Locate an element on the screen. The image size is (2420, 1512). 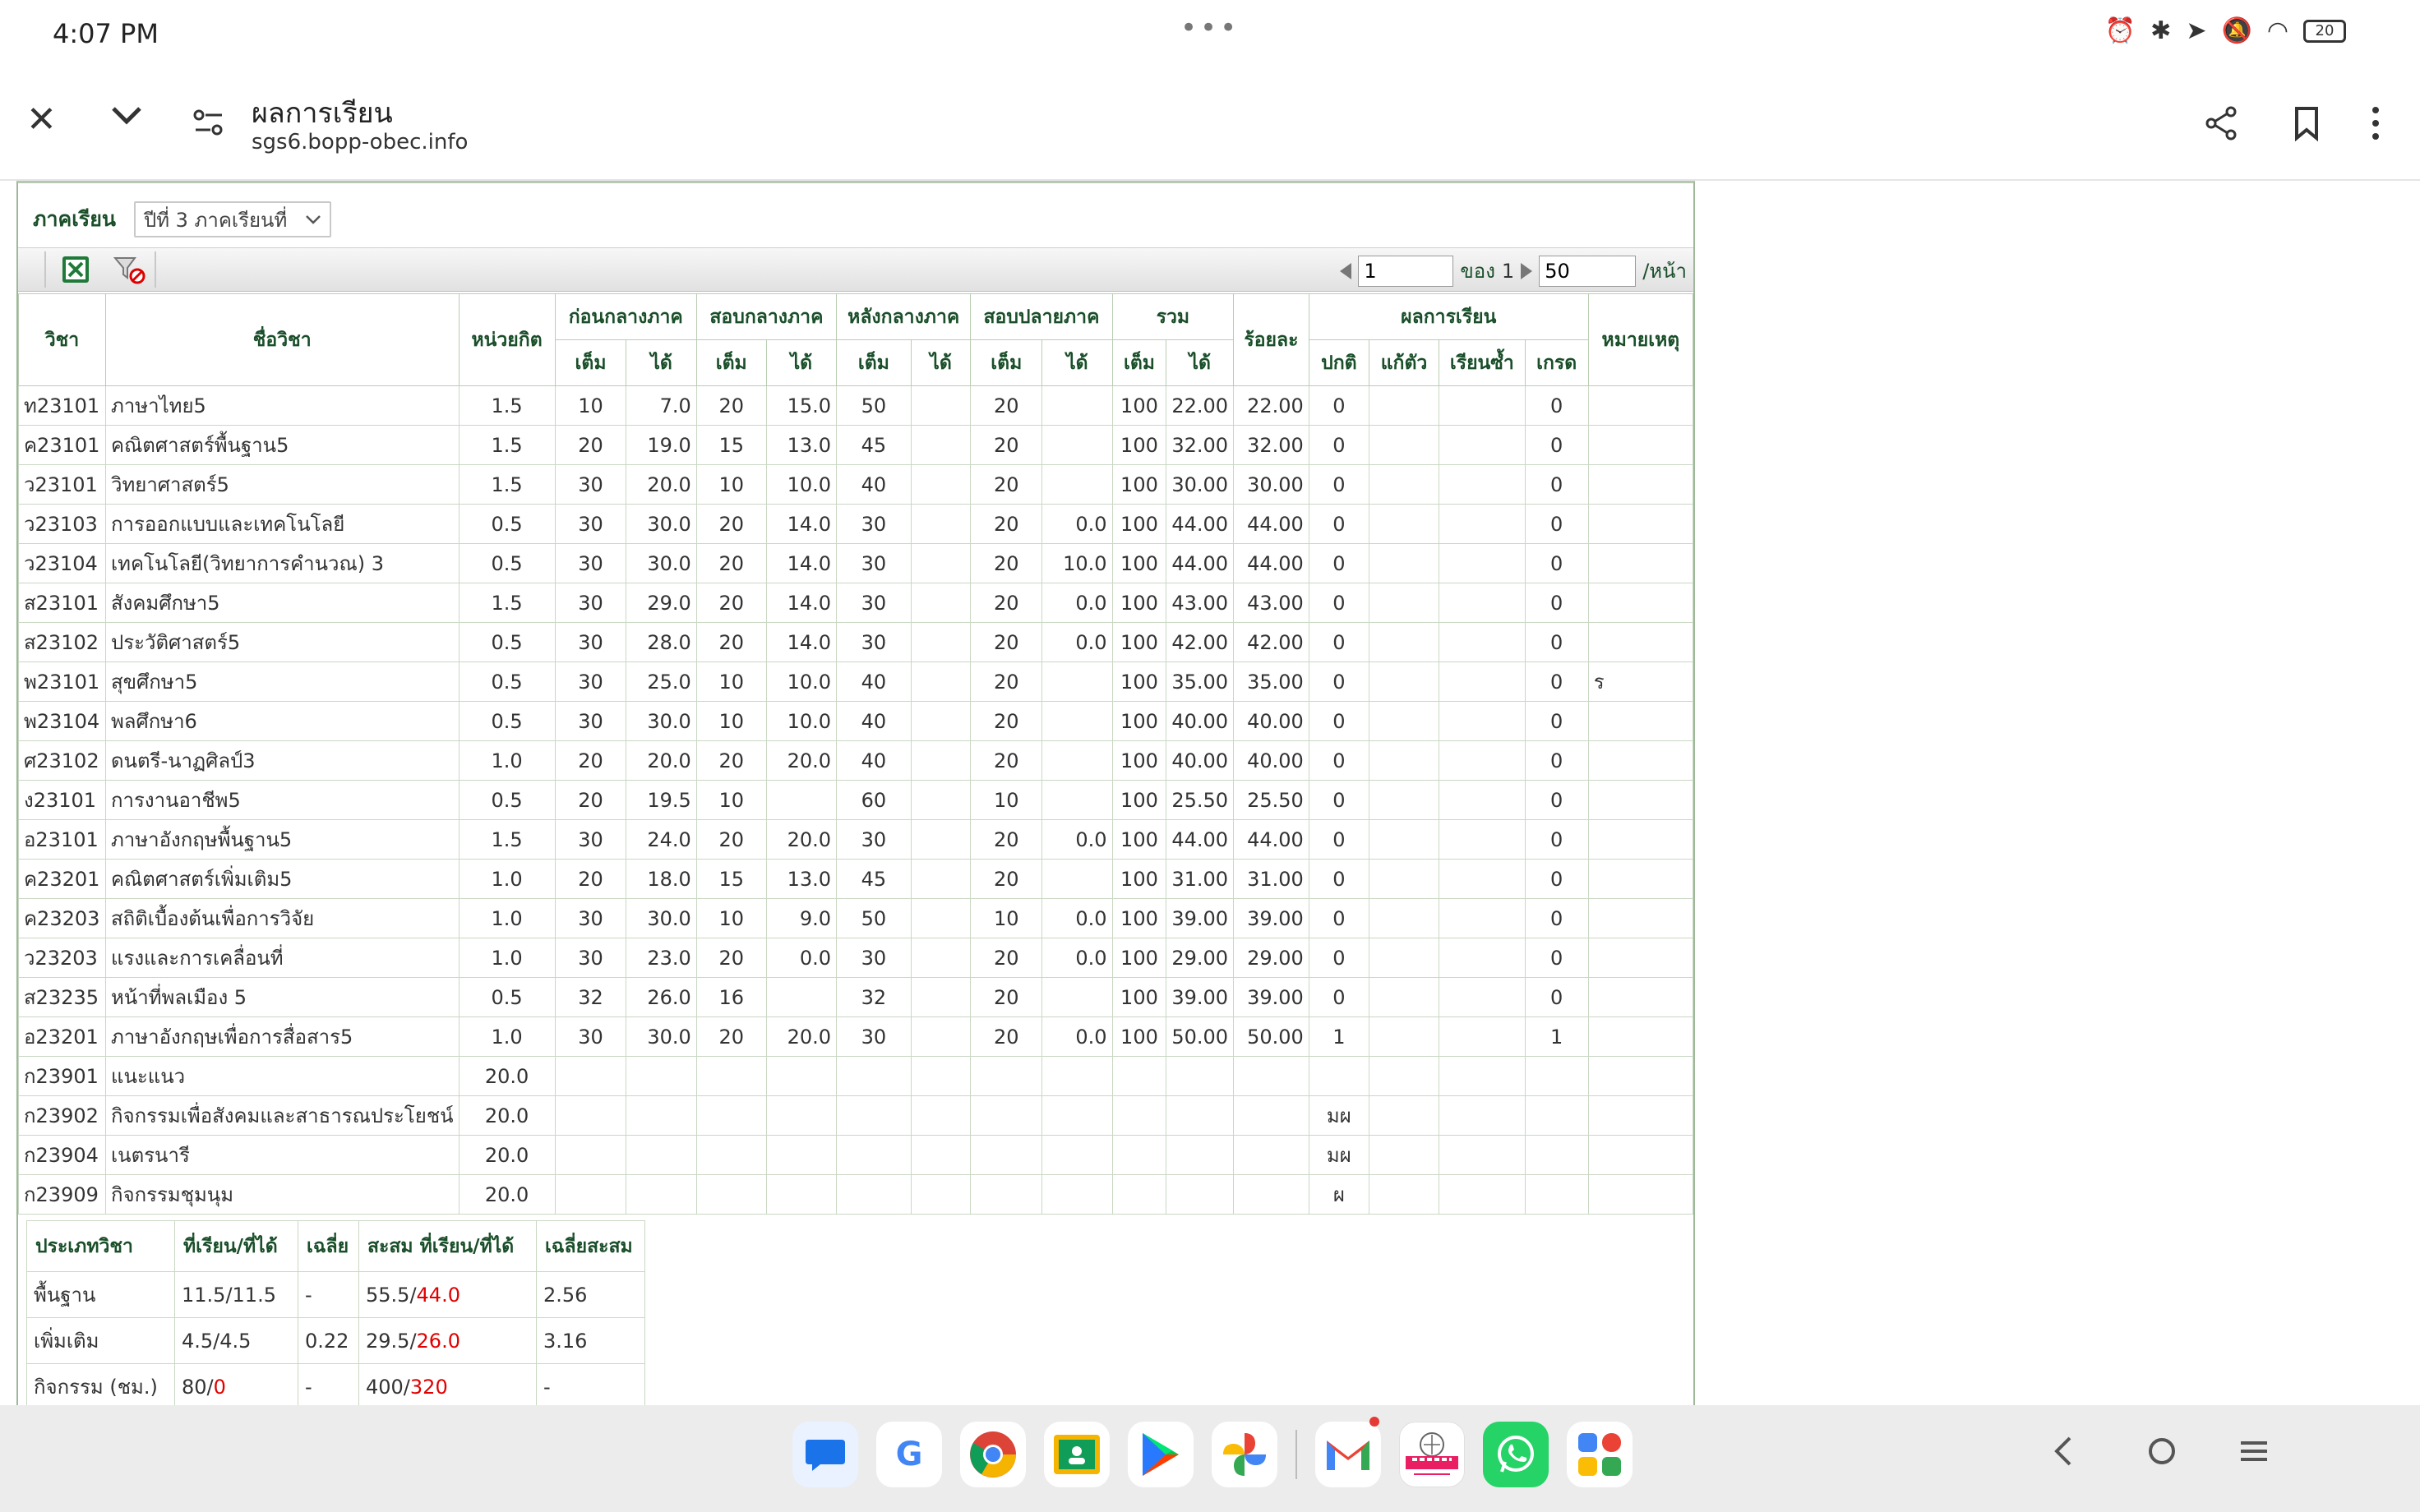
cell-remark is located at coordinates (1640, 406).